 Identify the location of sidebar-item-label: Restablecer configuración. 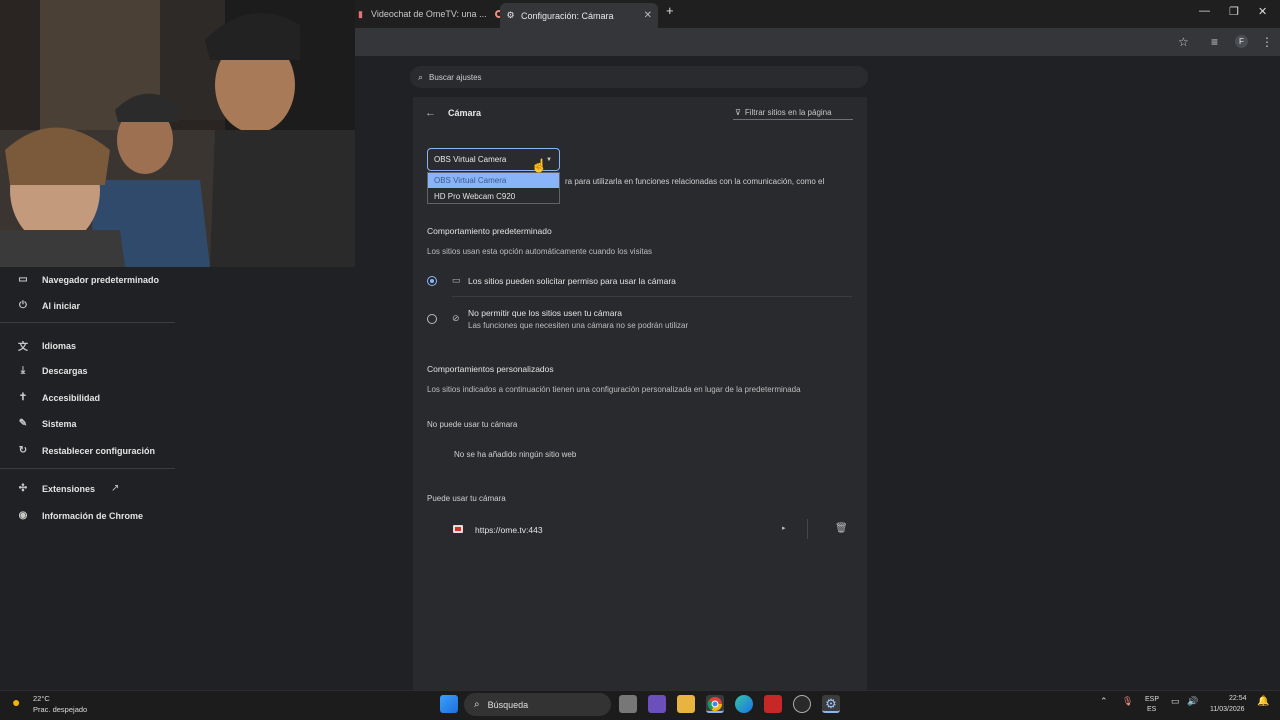
(99, 450).